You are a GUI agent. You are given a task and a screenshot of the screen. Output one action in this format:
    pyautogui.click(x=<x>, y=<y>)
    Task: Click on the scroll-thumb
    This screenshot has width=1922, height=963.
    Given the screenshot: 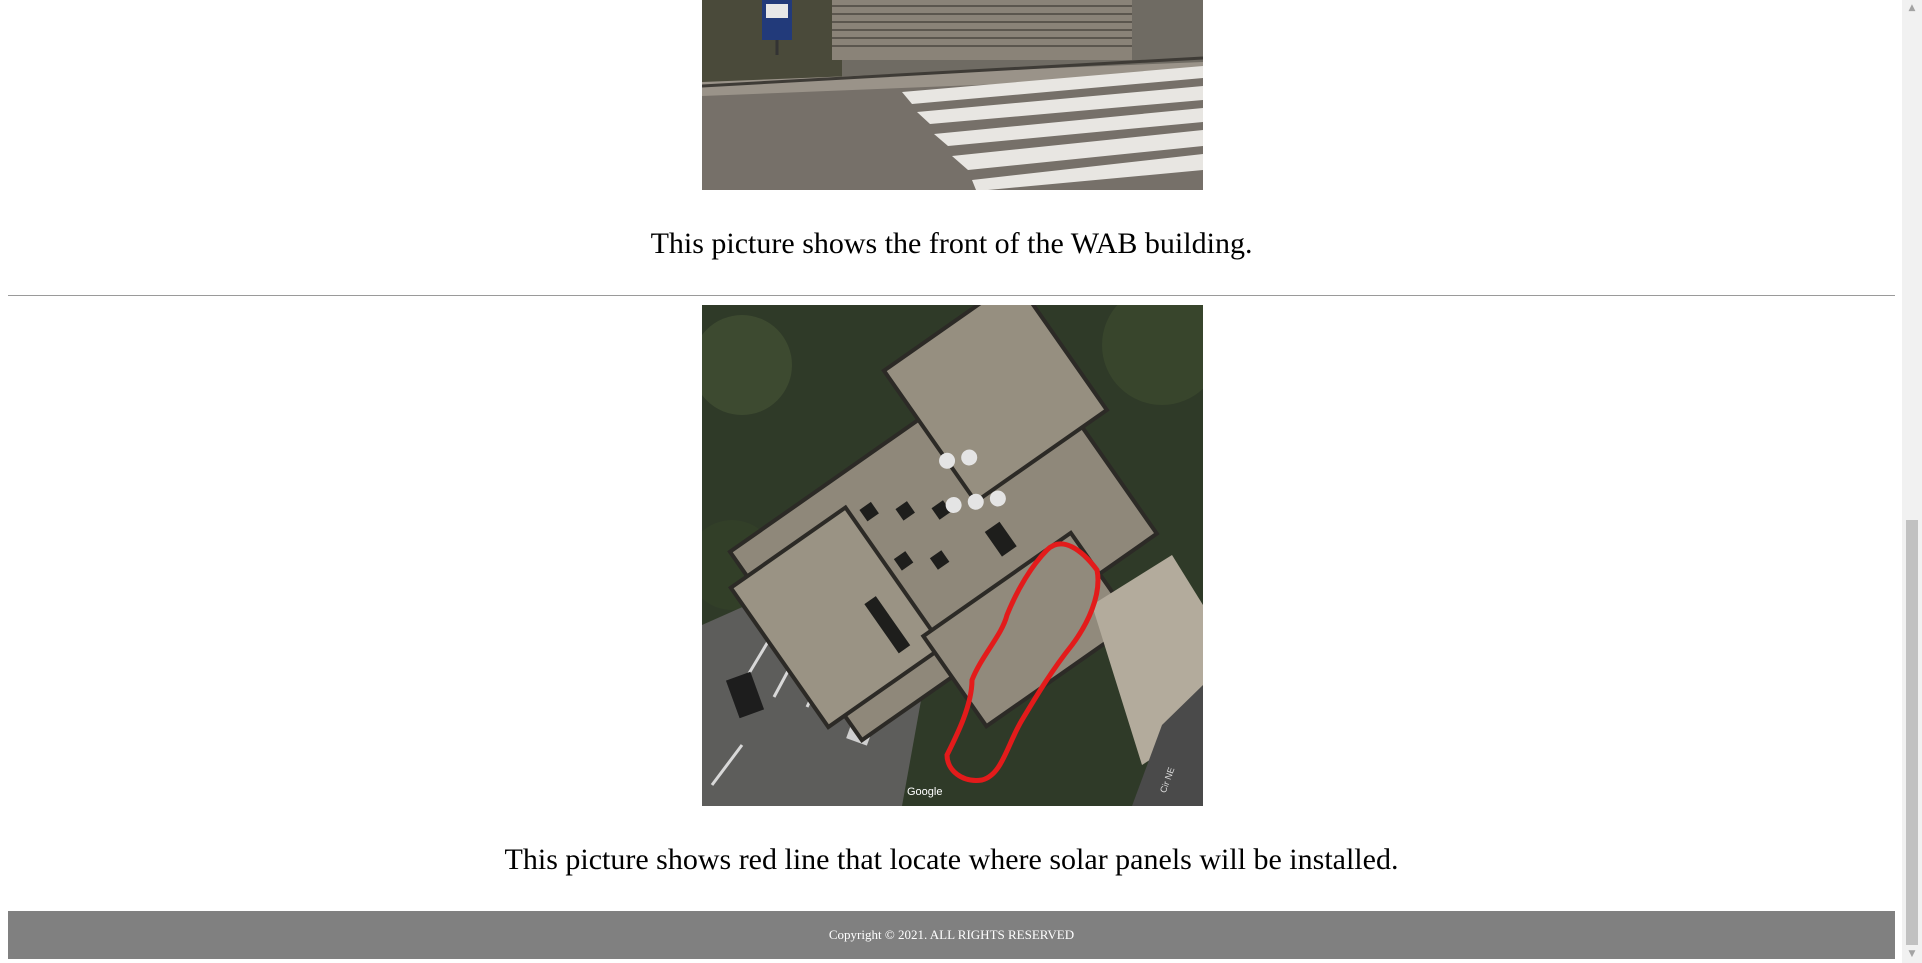 What is the action you would take?
    pyautogui.click(x=1912, y=732)
    